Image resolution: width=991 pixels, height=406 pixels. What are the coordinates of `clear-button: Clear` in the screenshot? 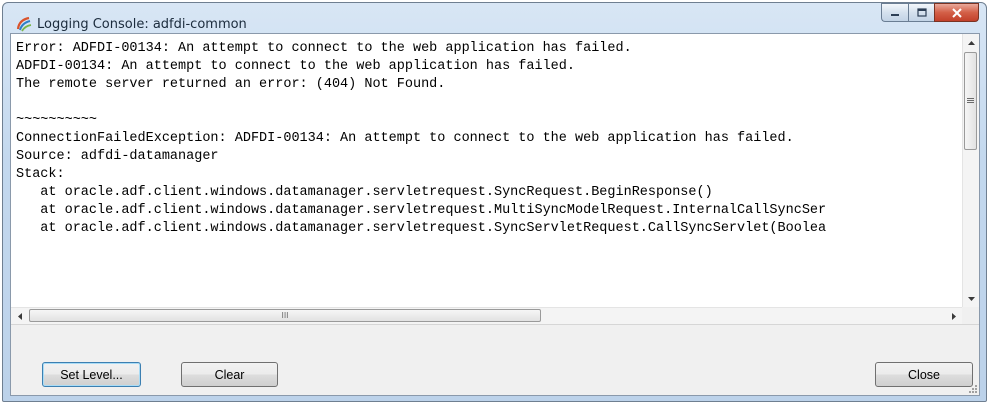 It's located at (229, 374).